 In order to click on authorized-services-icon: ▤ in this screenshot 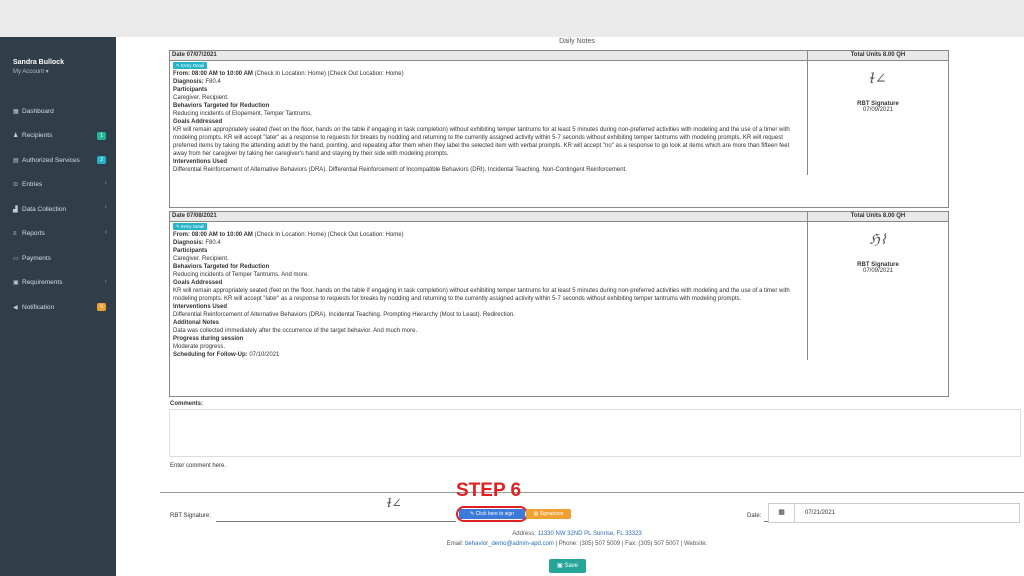, I will do `click(16, 160)`.